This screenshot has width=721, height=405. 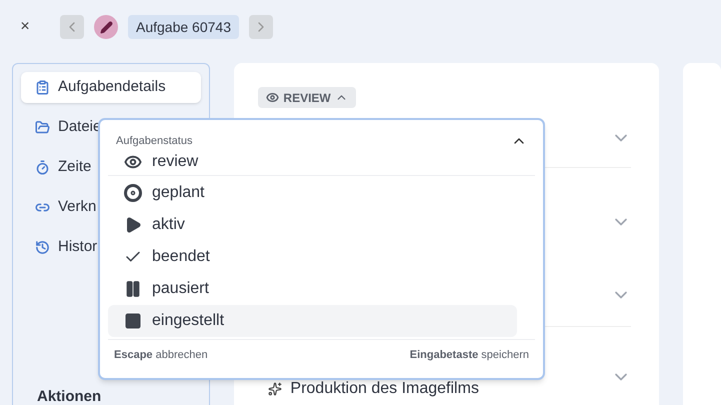 What do you see at coordinates (175, 162) in the screenshot?
I see `current-status: review` at bounding box center [175, 162].